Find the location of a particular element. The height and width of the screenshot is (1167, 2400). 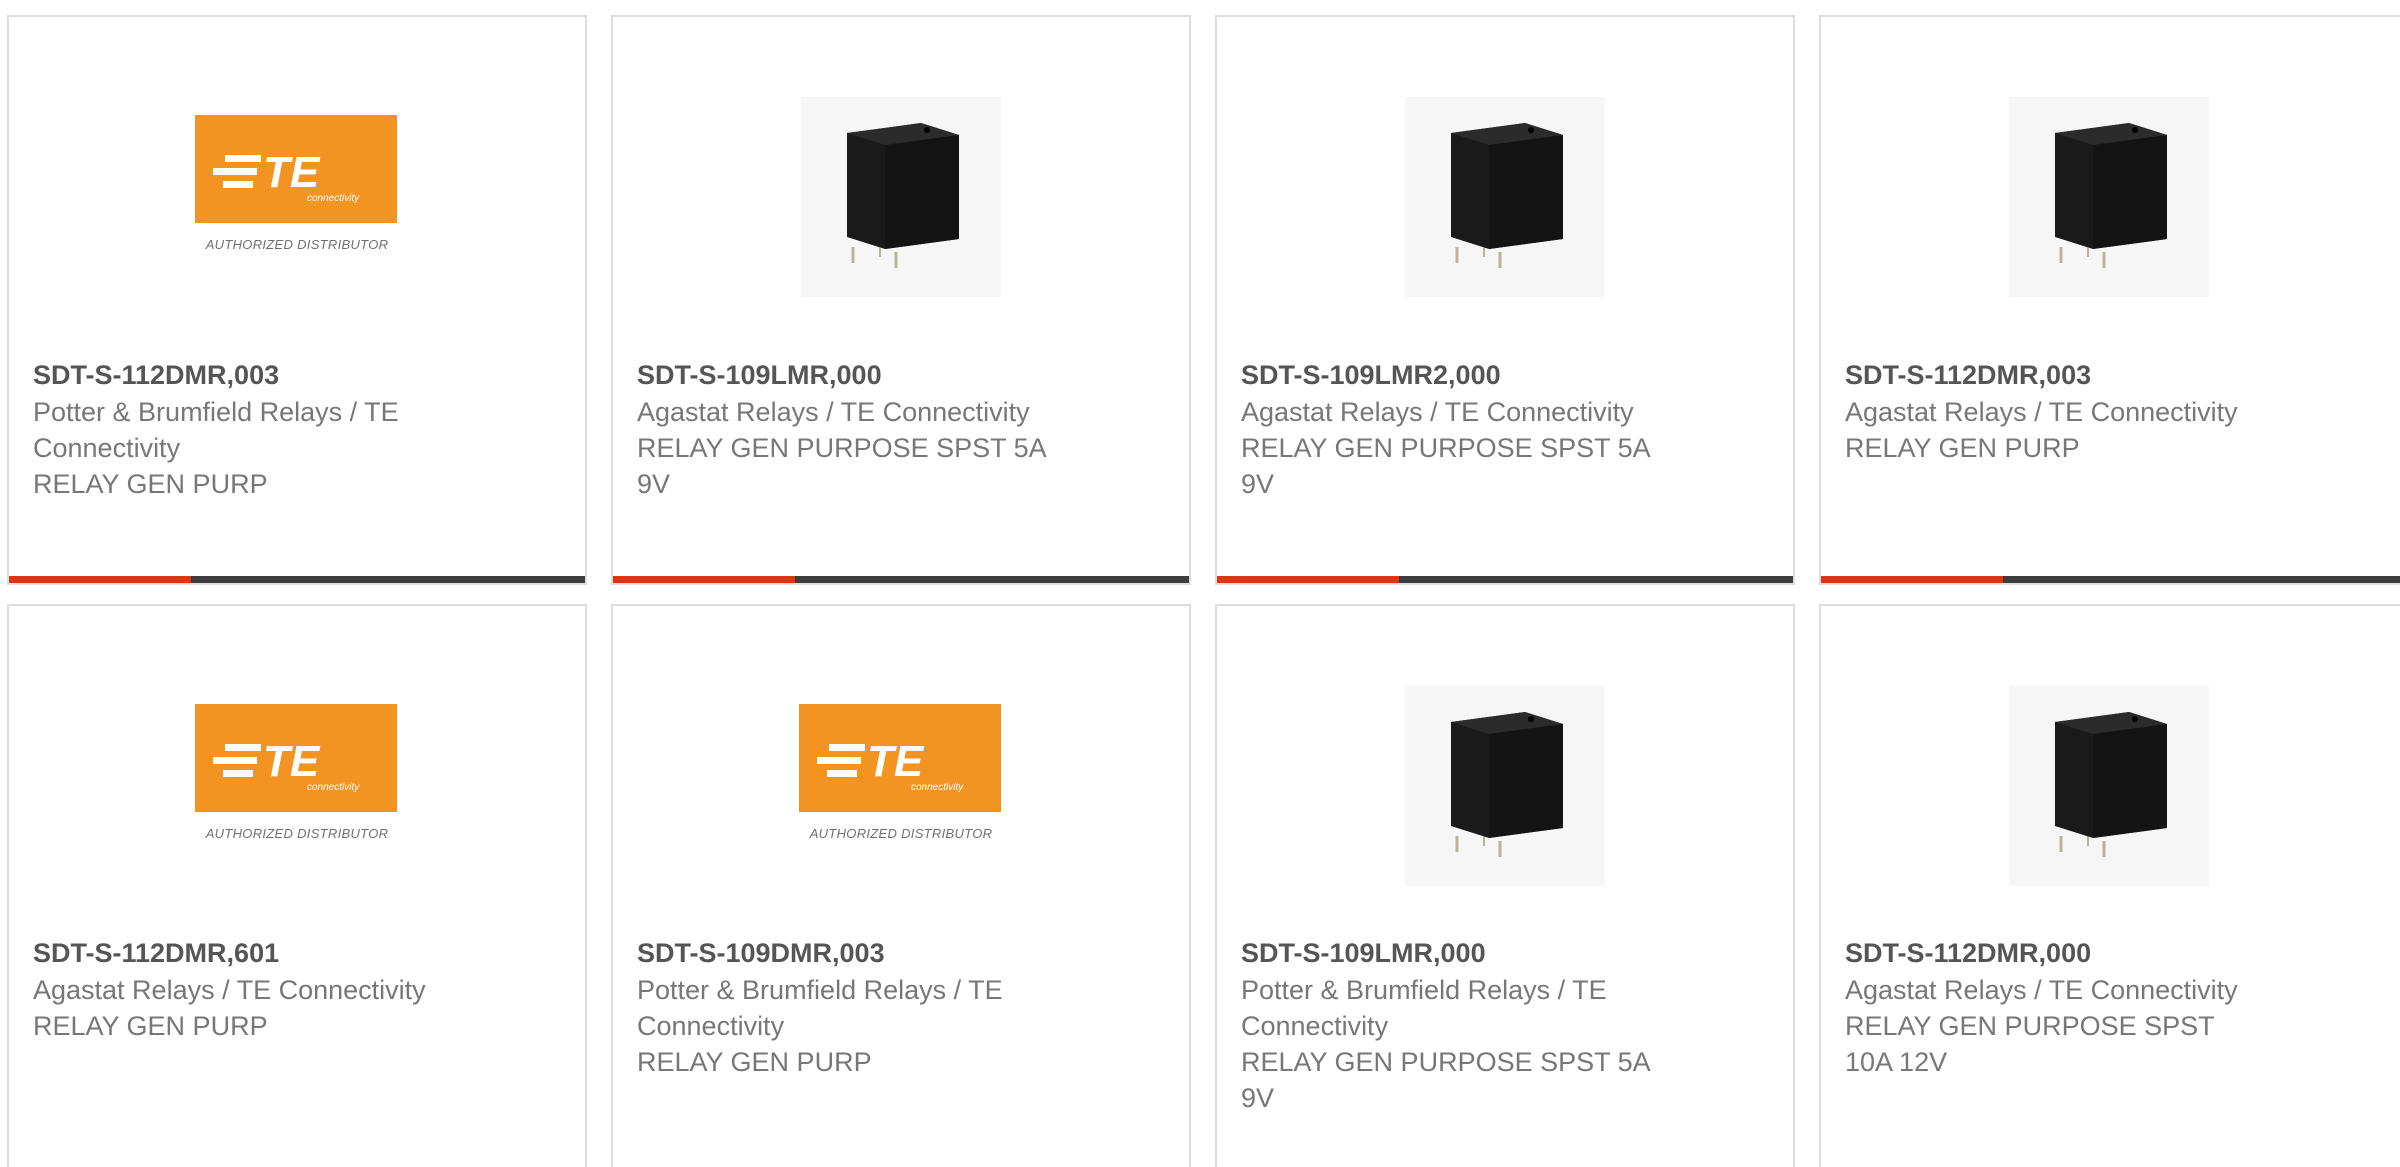

part-number: SDT-S-112DMR,601 is located at coordinates (248, 953).